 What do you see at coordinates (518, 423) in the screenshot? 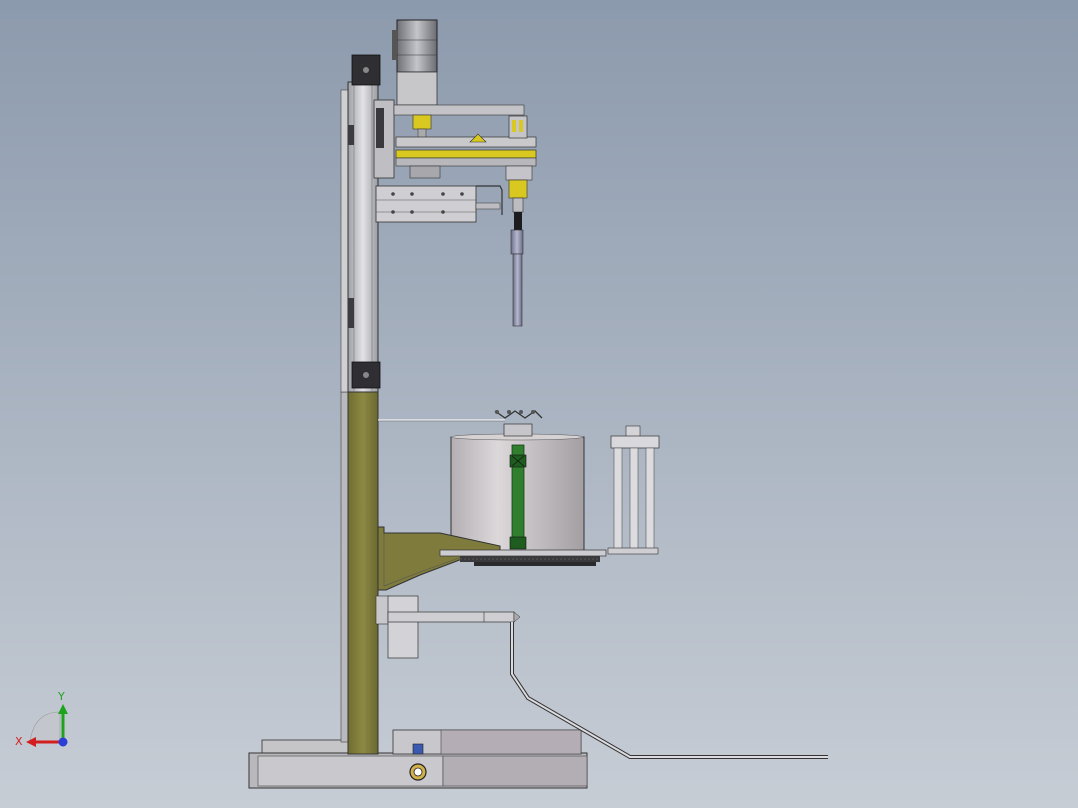
I see `agitator-top-clamp` at bounding box center [518, 423].